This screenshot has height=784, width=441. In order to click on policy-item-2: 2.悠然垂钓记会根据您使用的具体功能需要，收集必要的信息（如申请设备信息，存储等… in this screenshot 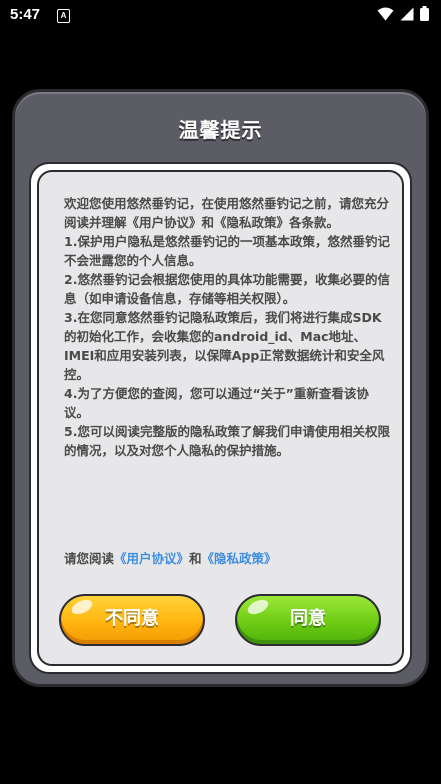, I will do `click(227, 289)`.